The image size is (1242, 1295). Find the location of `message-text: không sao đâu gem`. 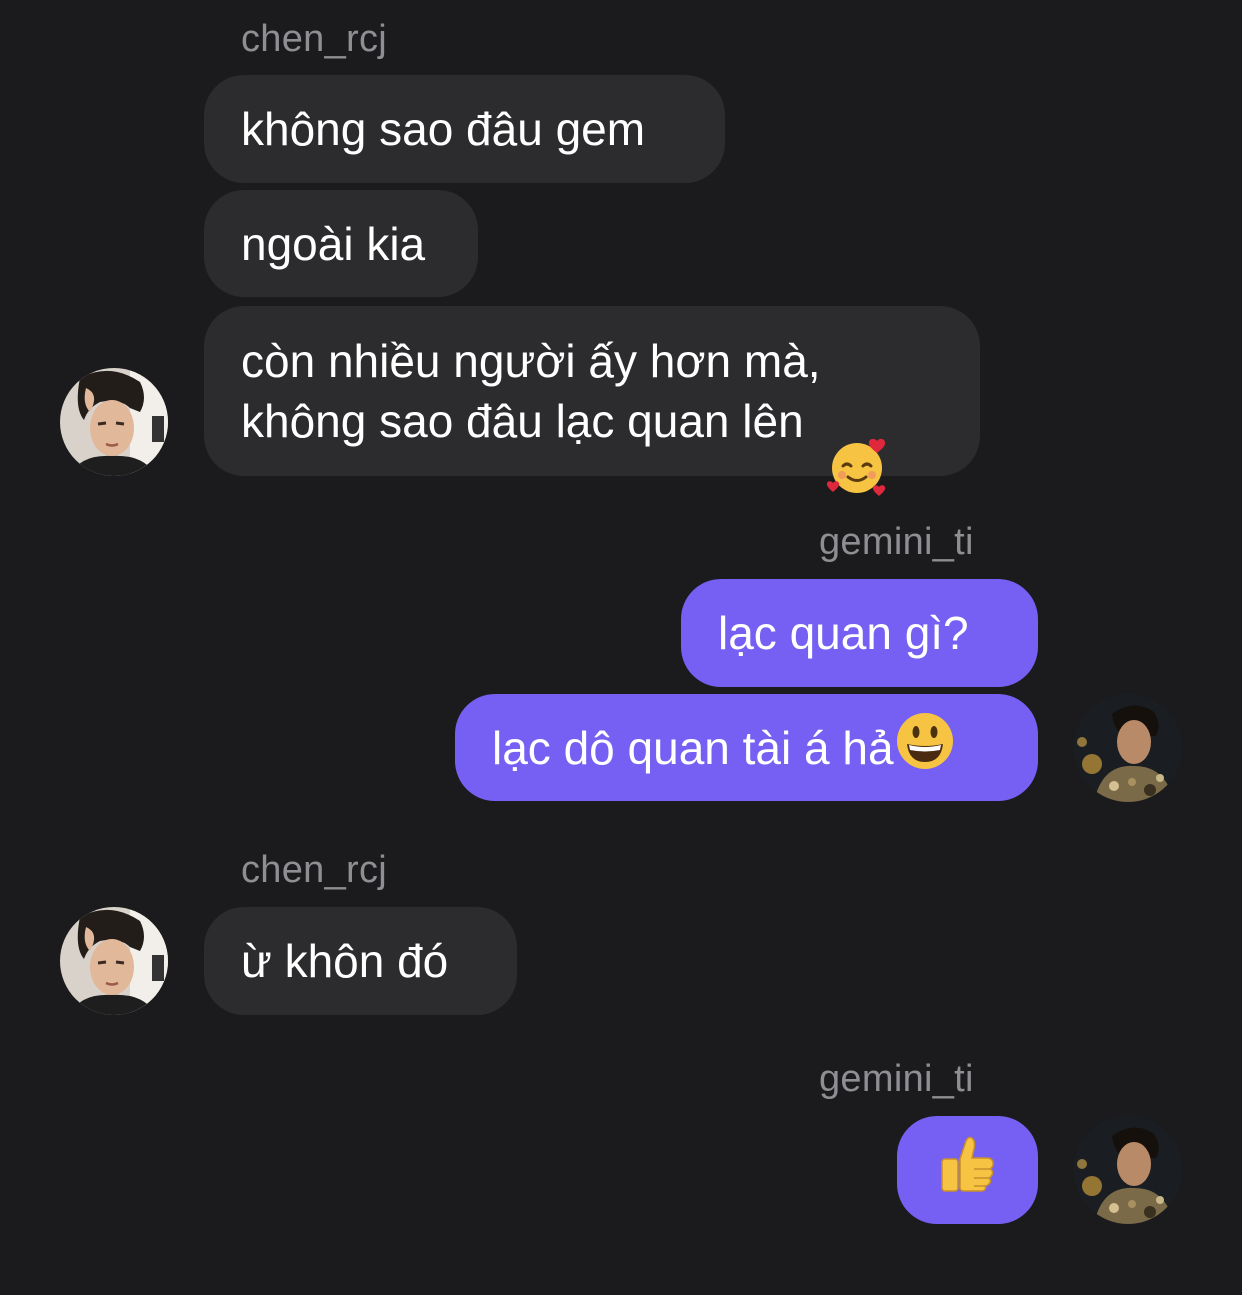

message-text: không sao đâu gem is located at coordinates (443, 129).